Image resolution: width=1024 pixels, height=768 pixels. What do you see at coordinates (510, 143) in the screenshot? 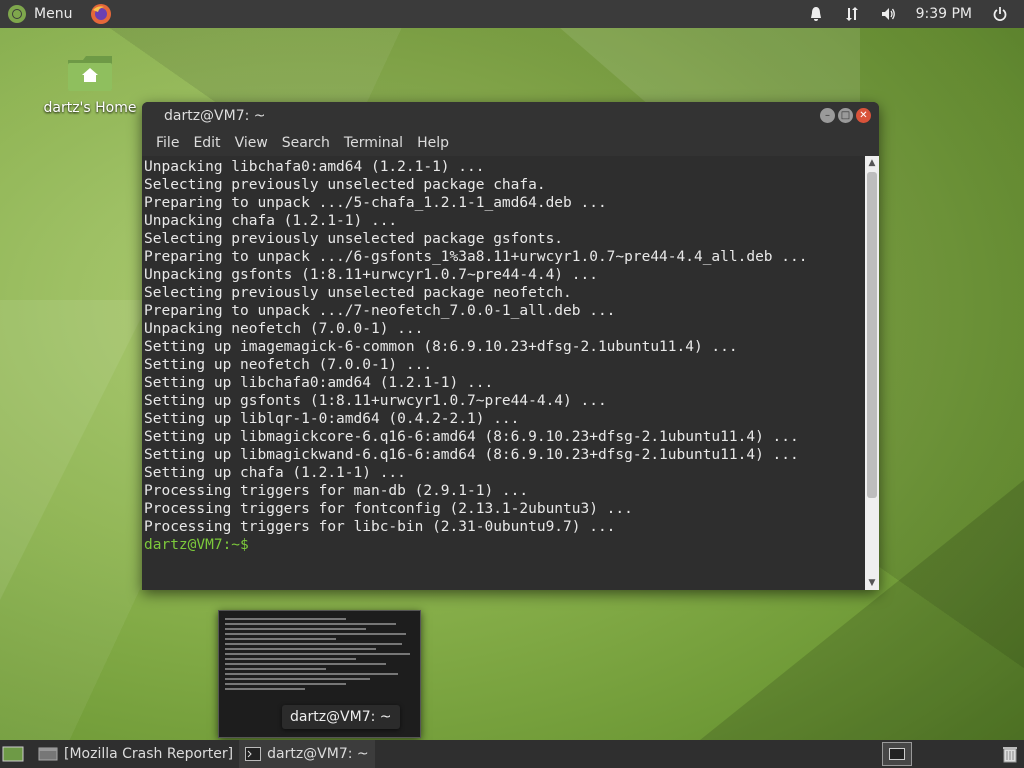
I see `terminal-menubar: File Edit View Search Terminal Help` at bounding box center [510, 143].